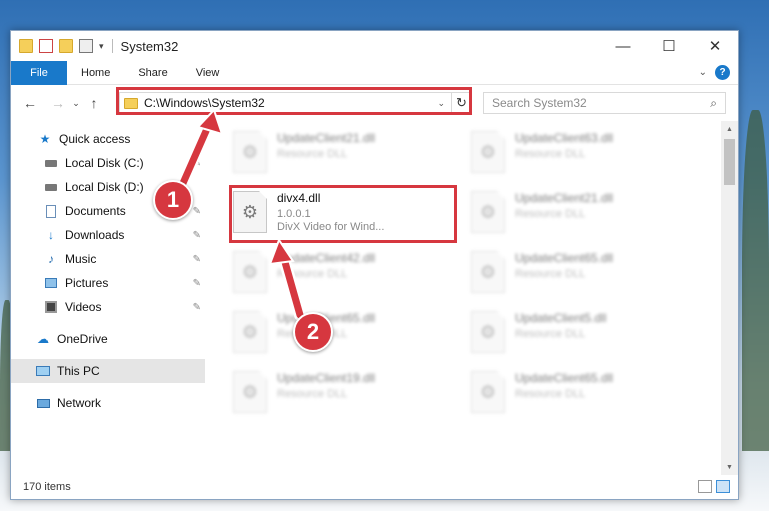 The image size is (769, 511). I want to click on sidebar-item-this-pc: This PC, so click(108, 371).